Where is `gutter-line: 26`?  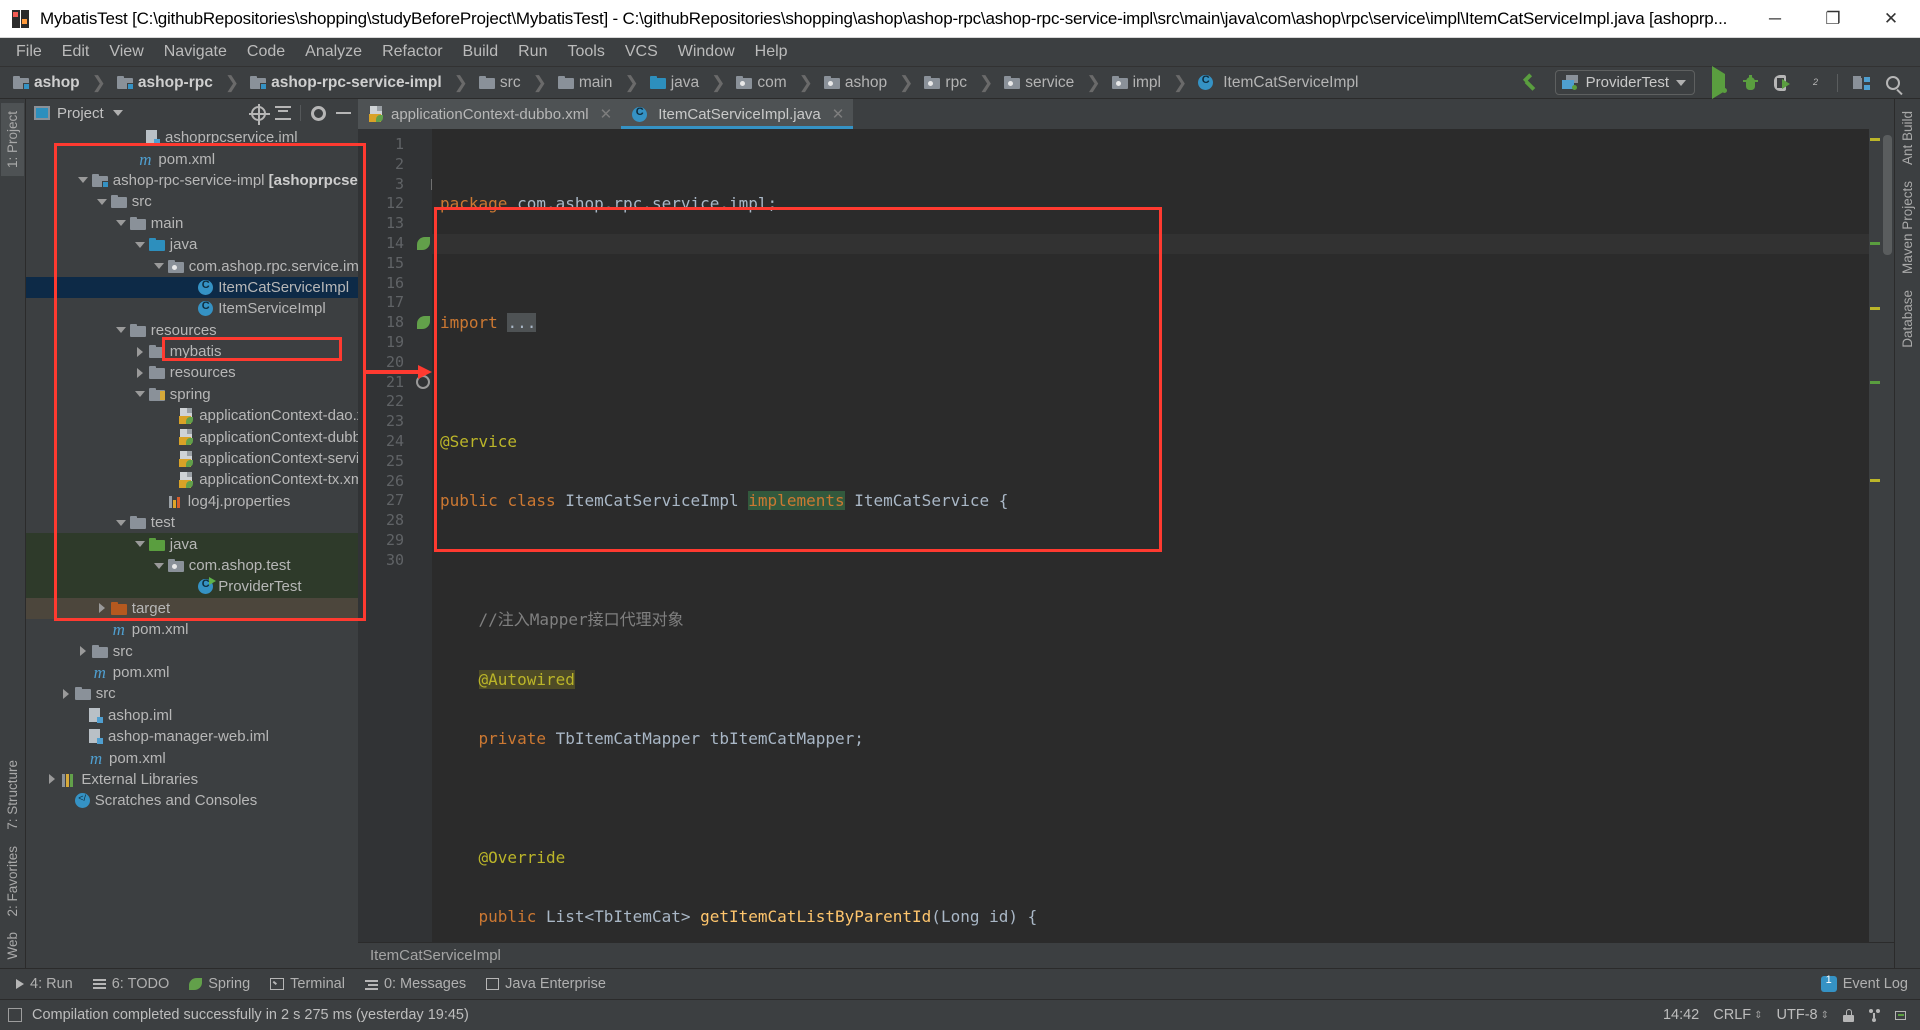
gutter-line: 26 is located at coordinates (395, 482).